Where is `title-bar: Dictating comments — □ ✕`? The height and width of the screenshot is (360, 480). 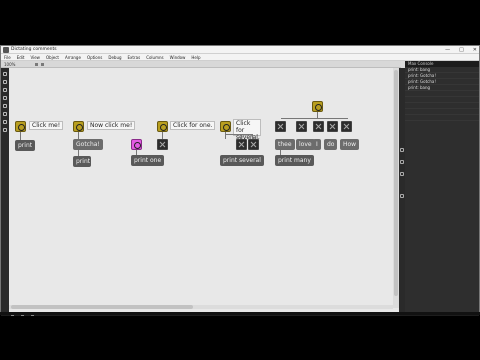 title-bar: Dictating comments — □ ✕ is located at coordinates (240, 50).